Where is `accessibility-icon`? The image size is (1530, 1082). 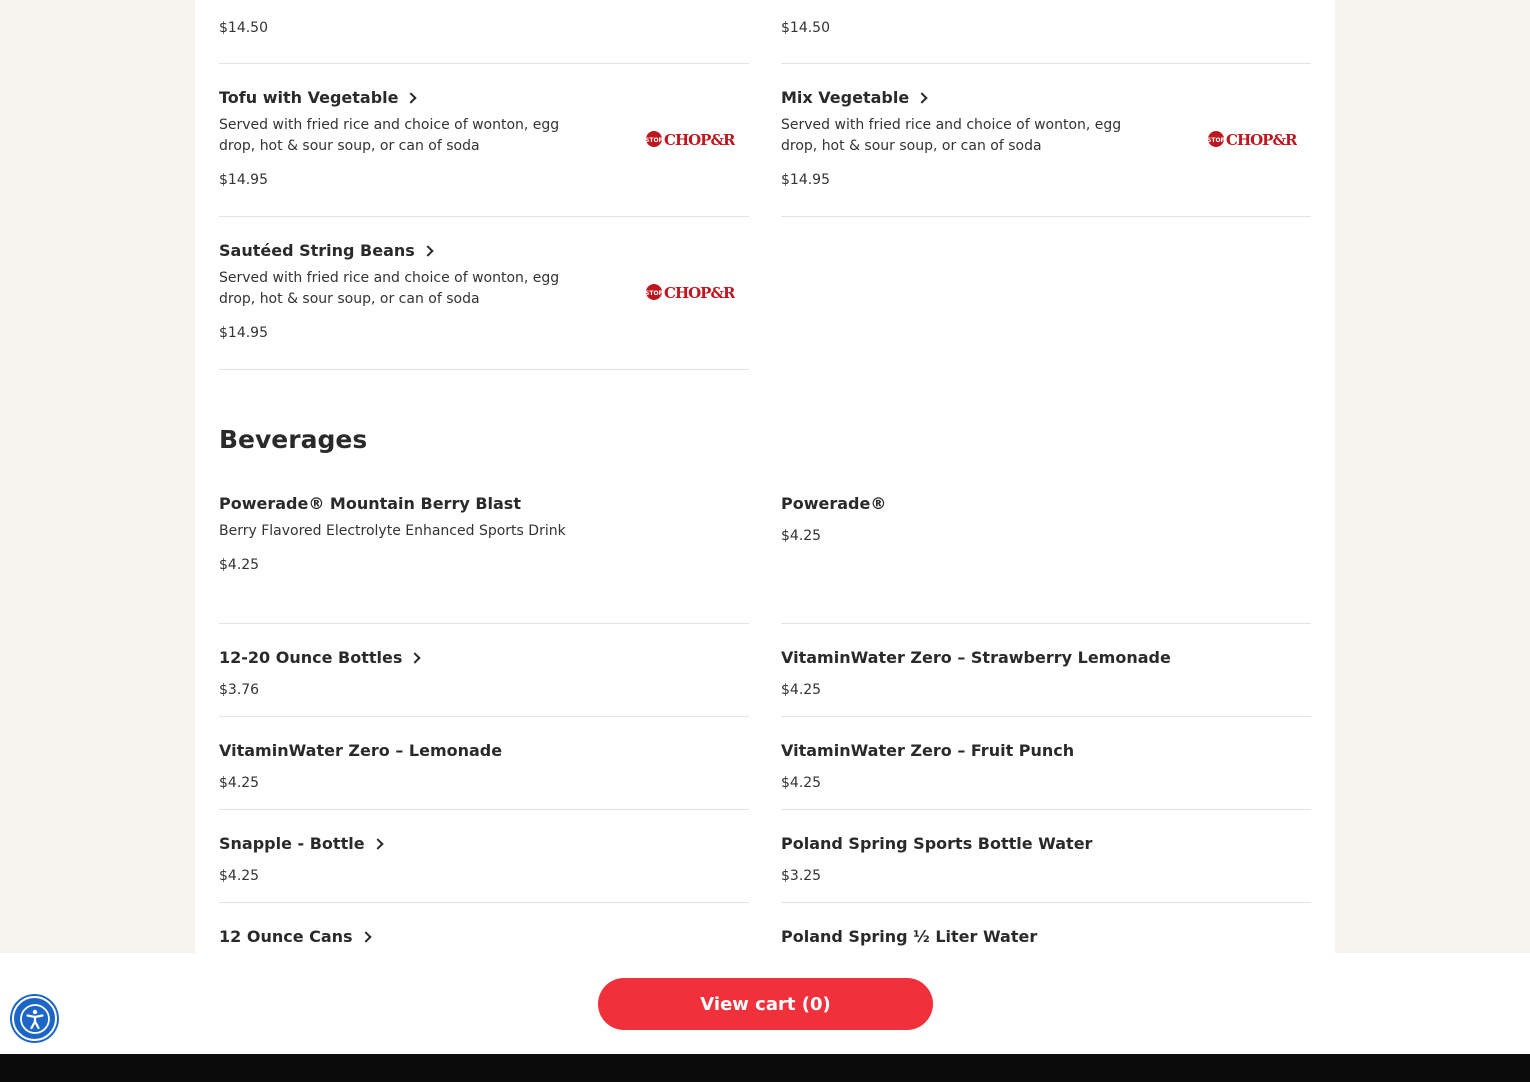 accessibility-icon is located at coordinates (34, 1018).